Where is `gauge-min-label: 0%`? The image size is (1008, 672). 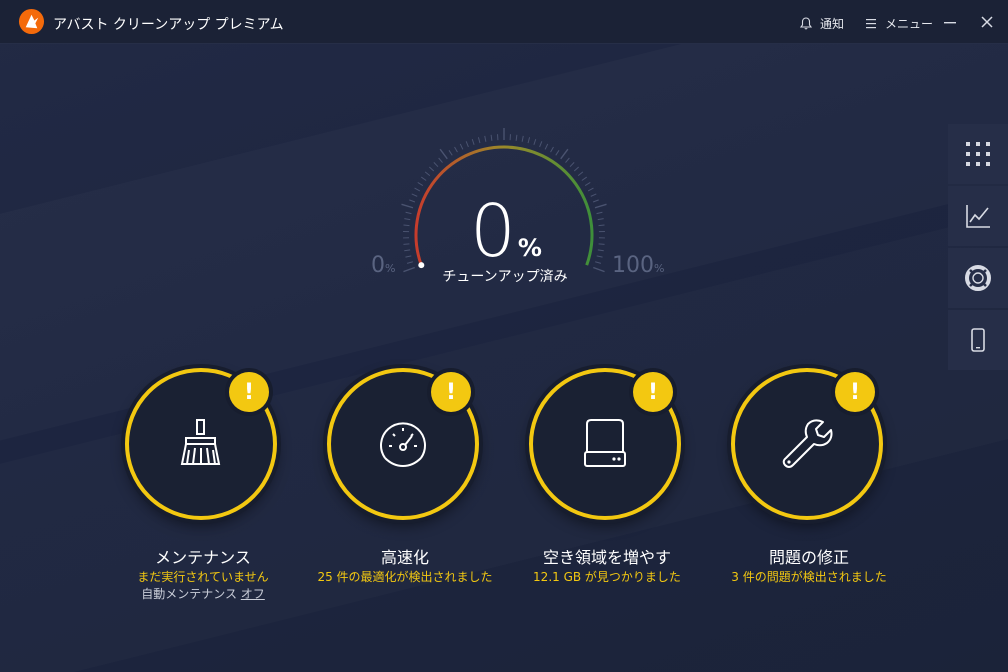 gauge-min-label: 0% is located at coordinates (383, 265).